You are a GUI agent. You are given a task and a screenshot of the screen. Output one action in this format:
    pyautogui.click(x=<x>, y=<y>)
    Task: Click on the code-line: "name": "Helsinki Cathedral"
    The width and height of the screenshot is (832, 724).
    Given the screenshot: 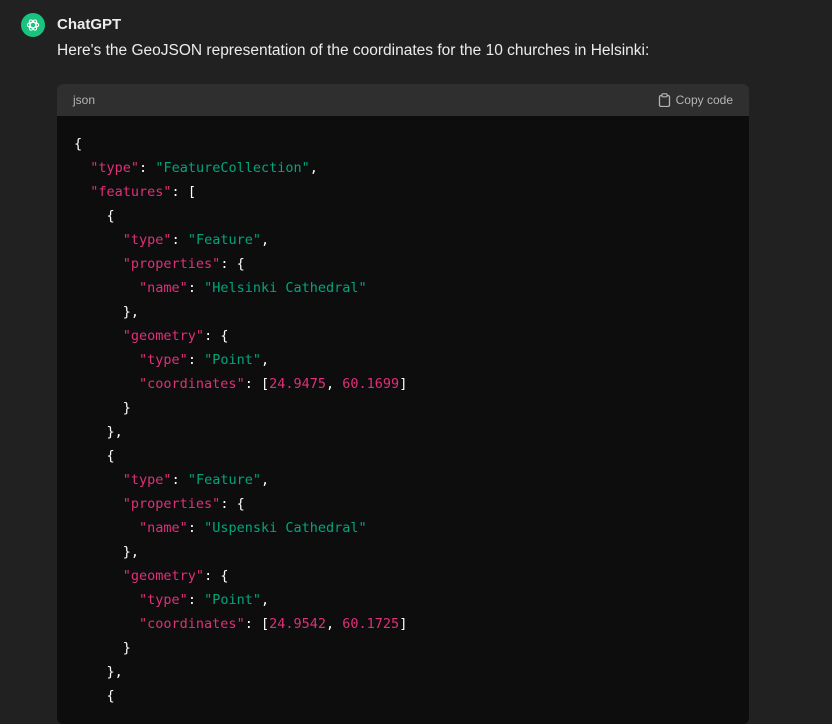 What is the action you would take?
    pyautogui.click(x=253, y=288)
    